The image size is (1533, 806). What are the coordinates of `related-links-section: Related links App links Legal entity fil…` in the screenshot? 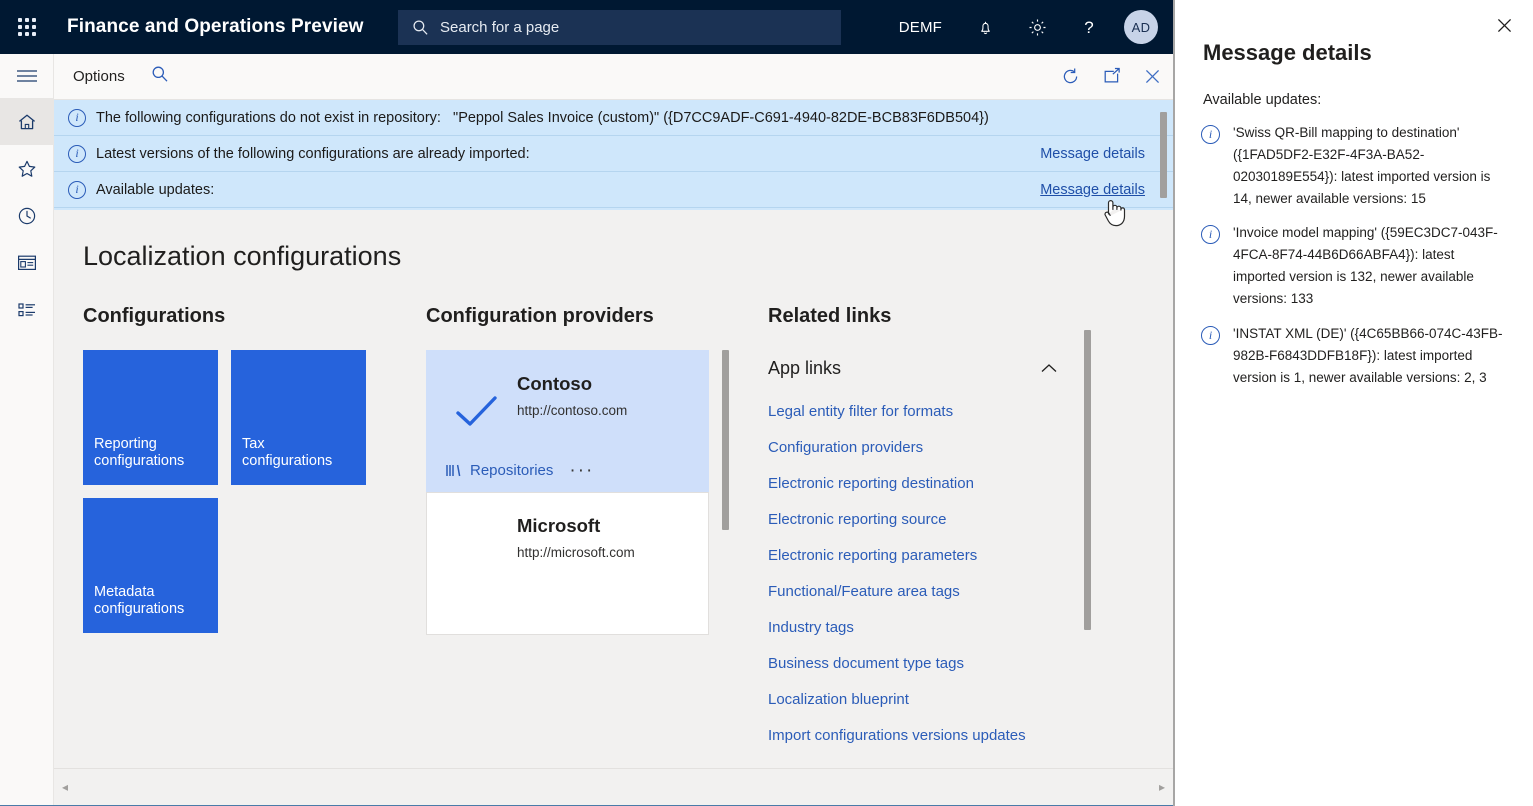 It's located at (933, 529).